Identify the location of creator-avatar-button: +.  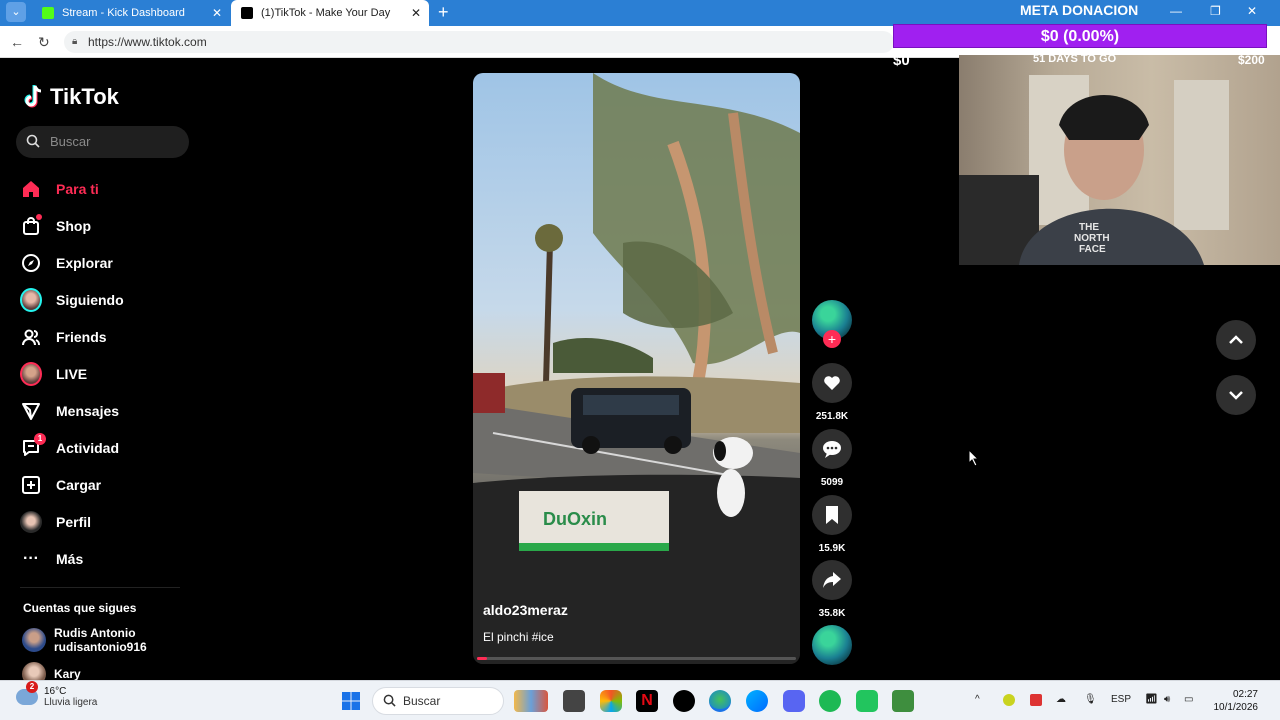
(832, 324).